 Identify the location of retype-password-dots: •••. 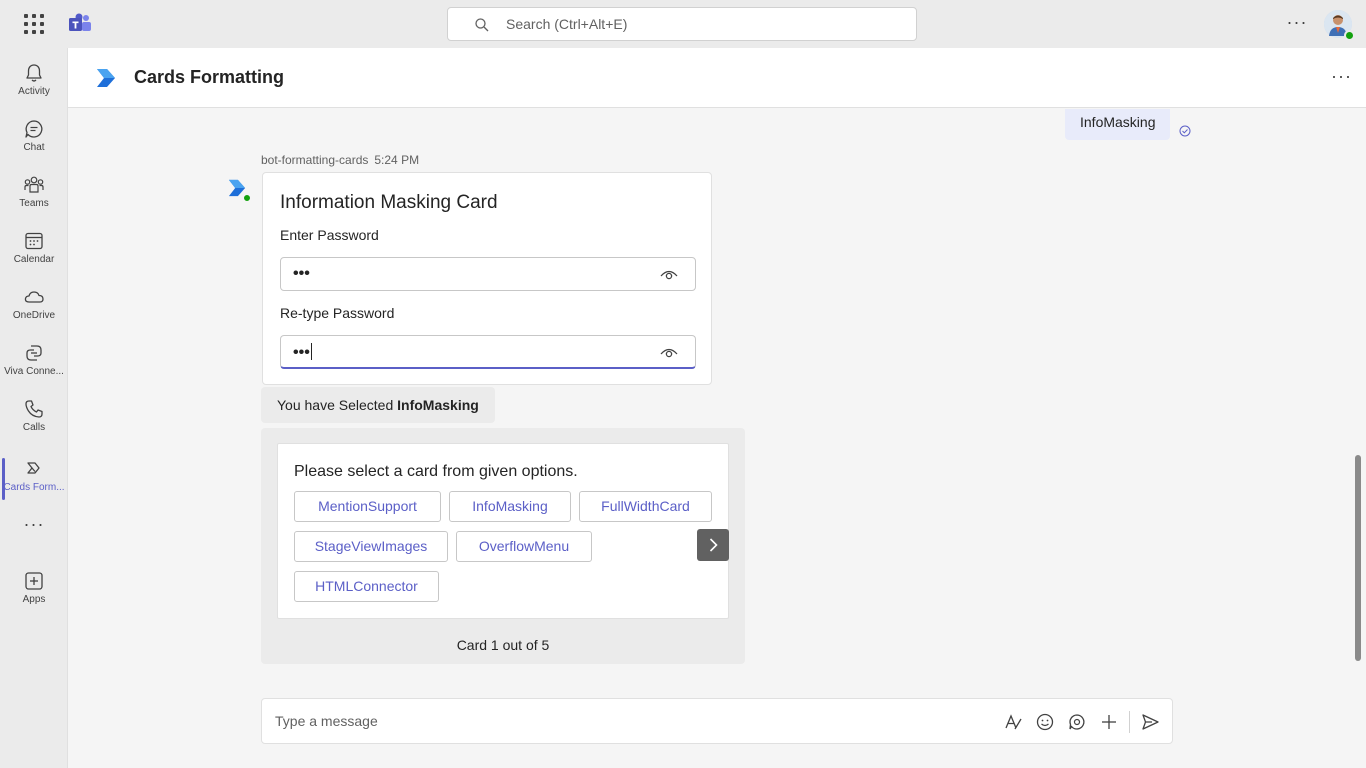
(301, 352).